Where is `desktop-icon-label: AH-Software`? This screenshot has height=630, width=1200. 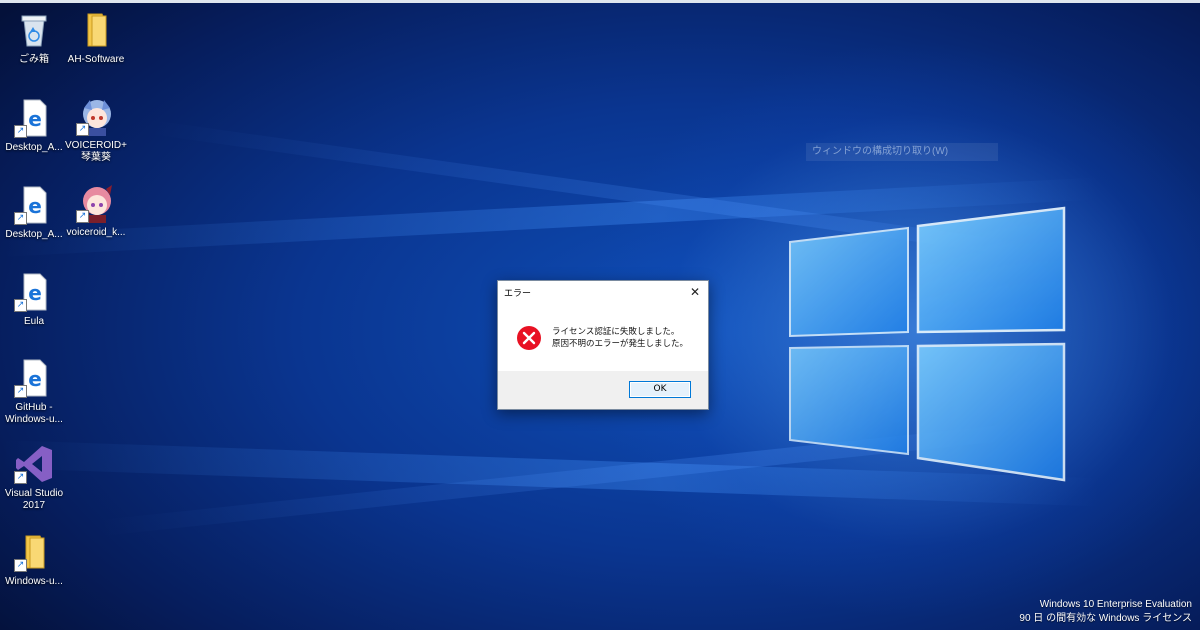 desktop-icon-label: AH-Software is located at coordinates (96, 59).